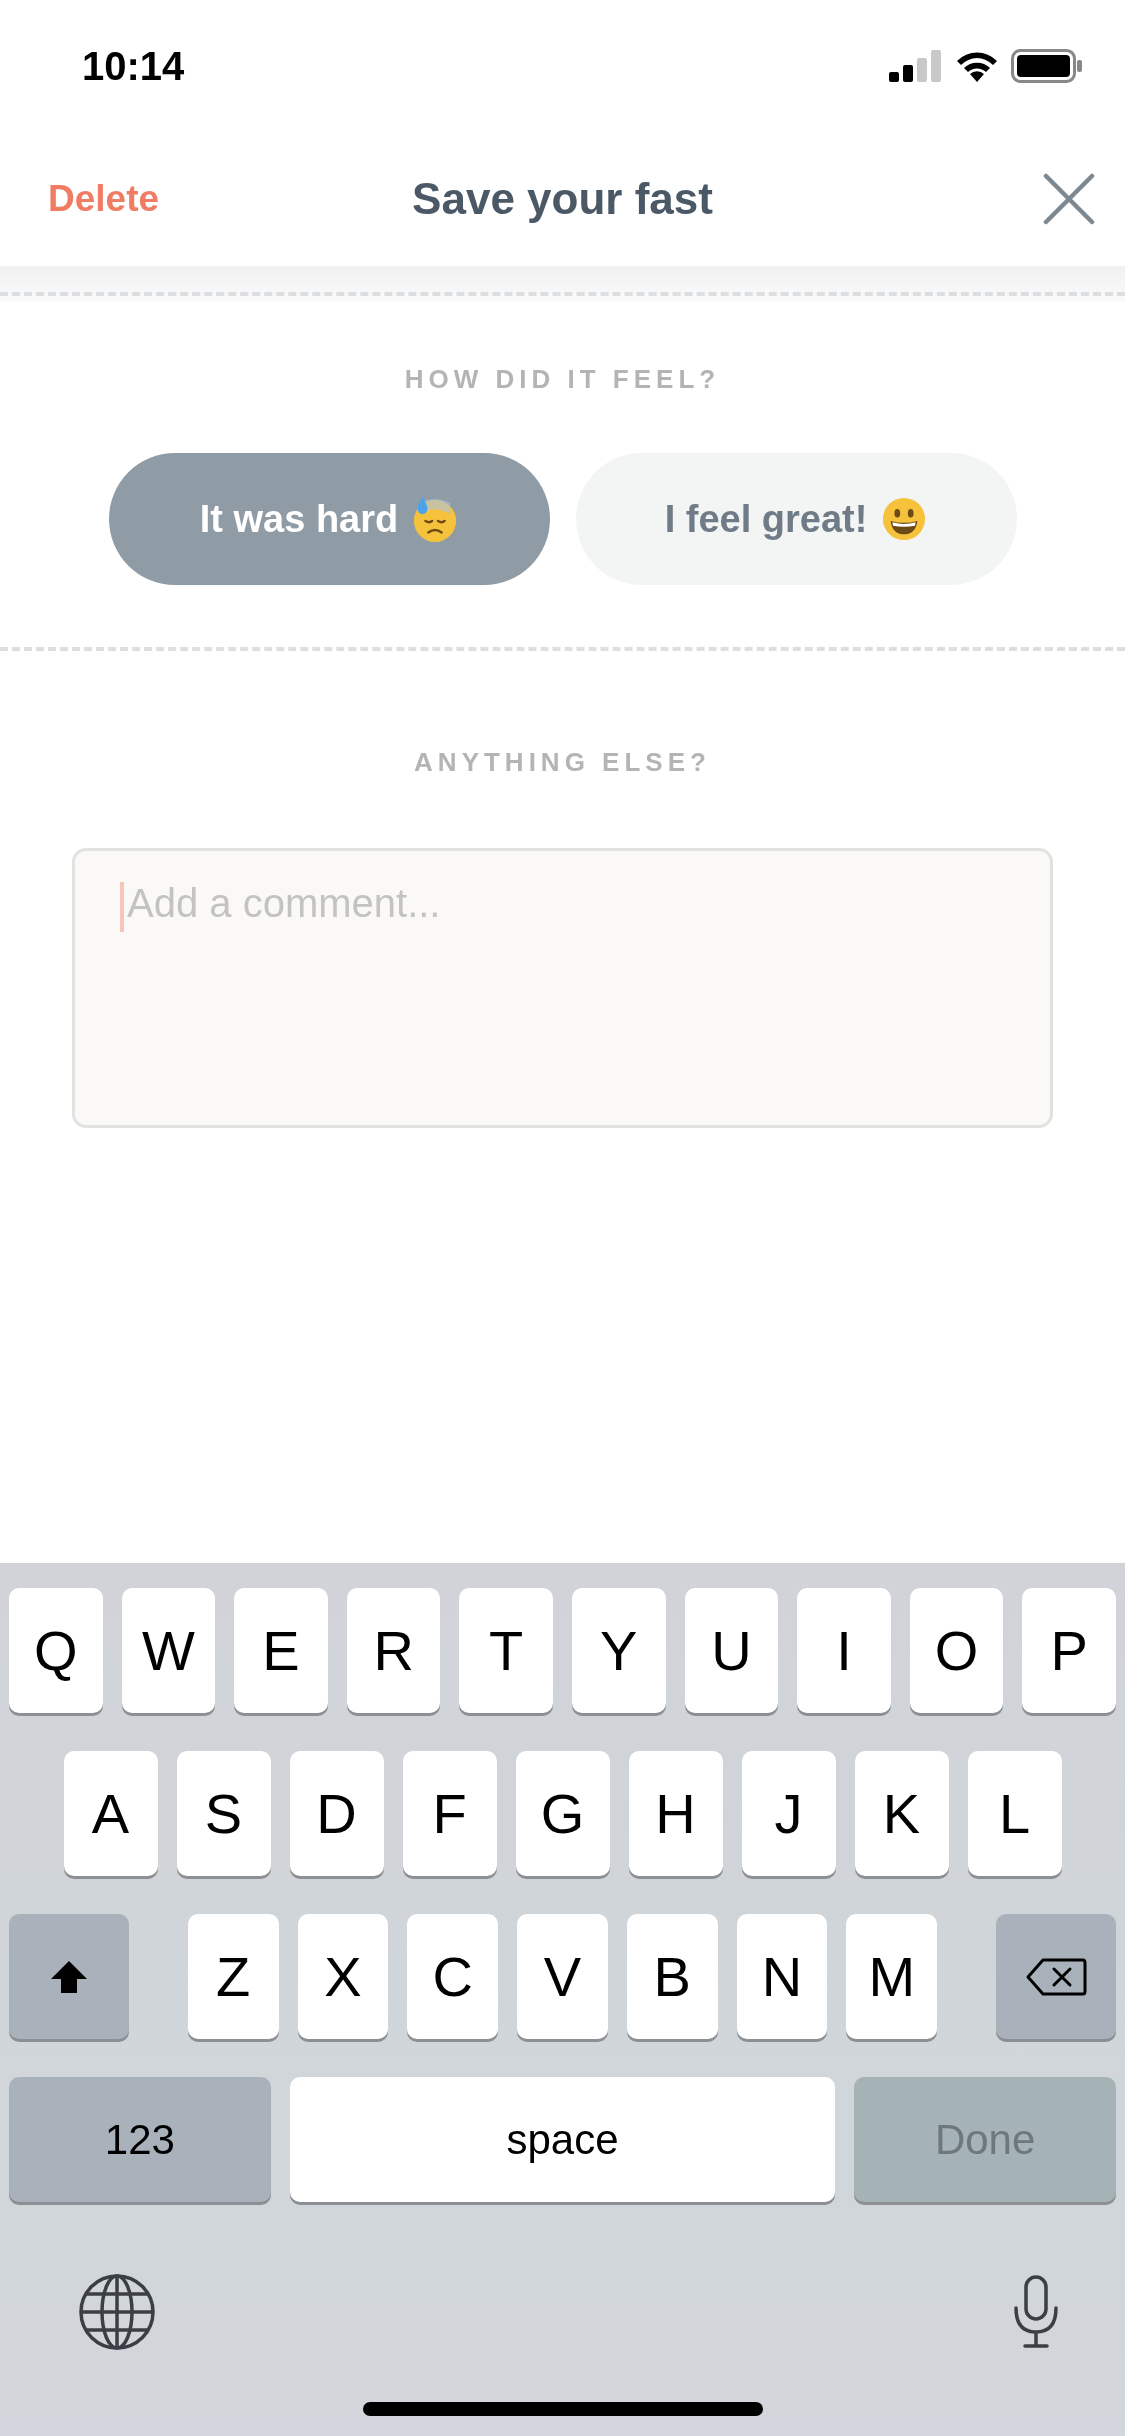  What do you see at coordinates (796, 519) in the screenshot?
I see `feeling-button: I feel great!` at bounding box center [796, 519].